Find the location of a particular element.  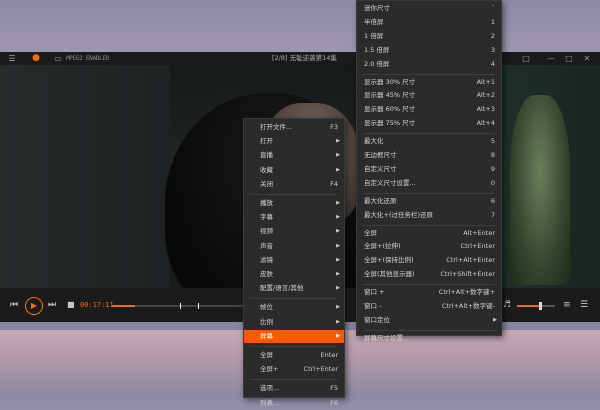

screen-submenu-item-shortcut: 8 is located at coordinates (492, 155).